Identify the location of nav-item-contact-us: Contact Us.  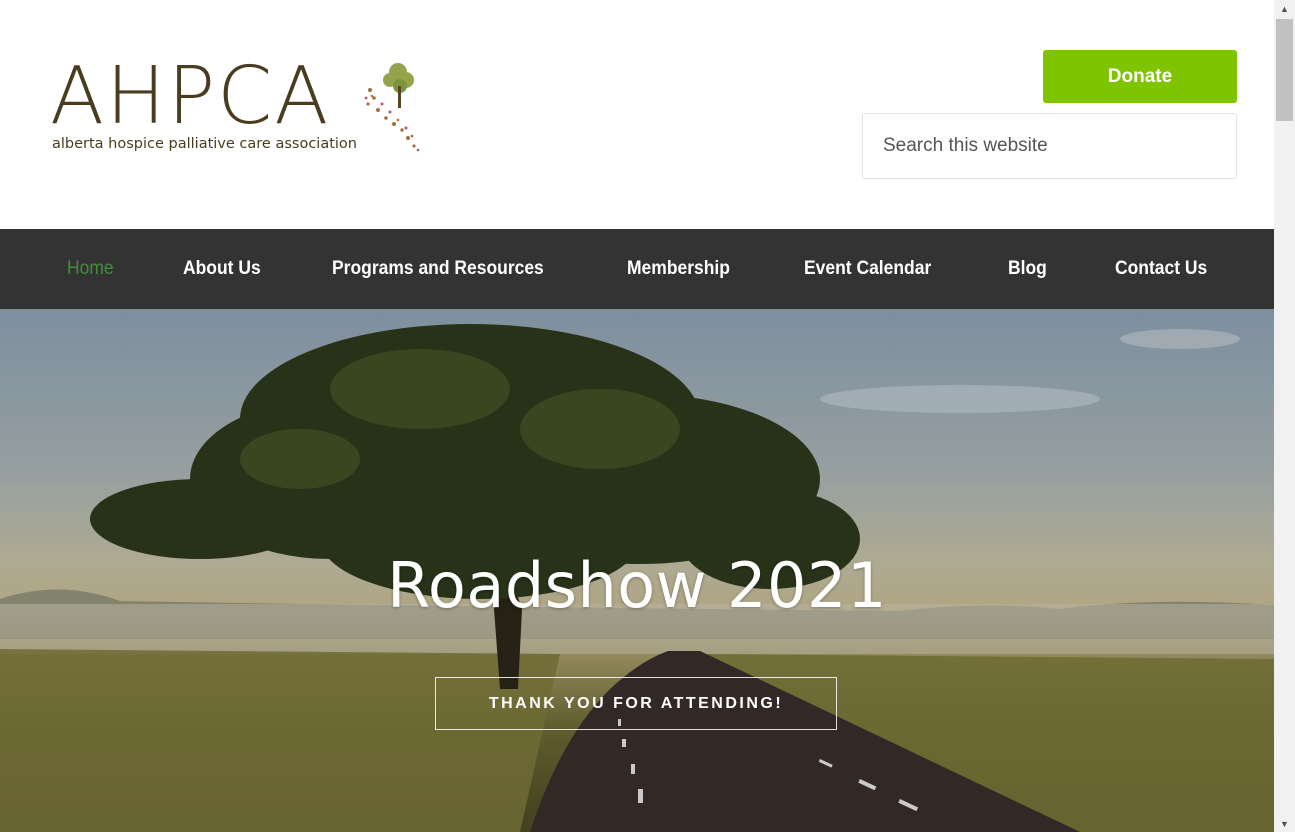
(1161, 269).